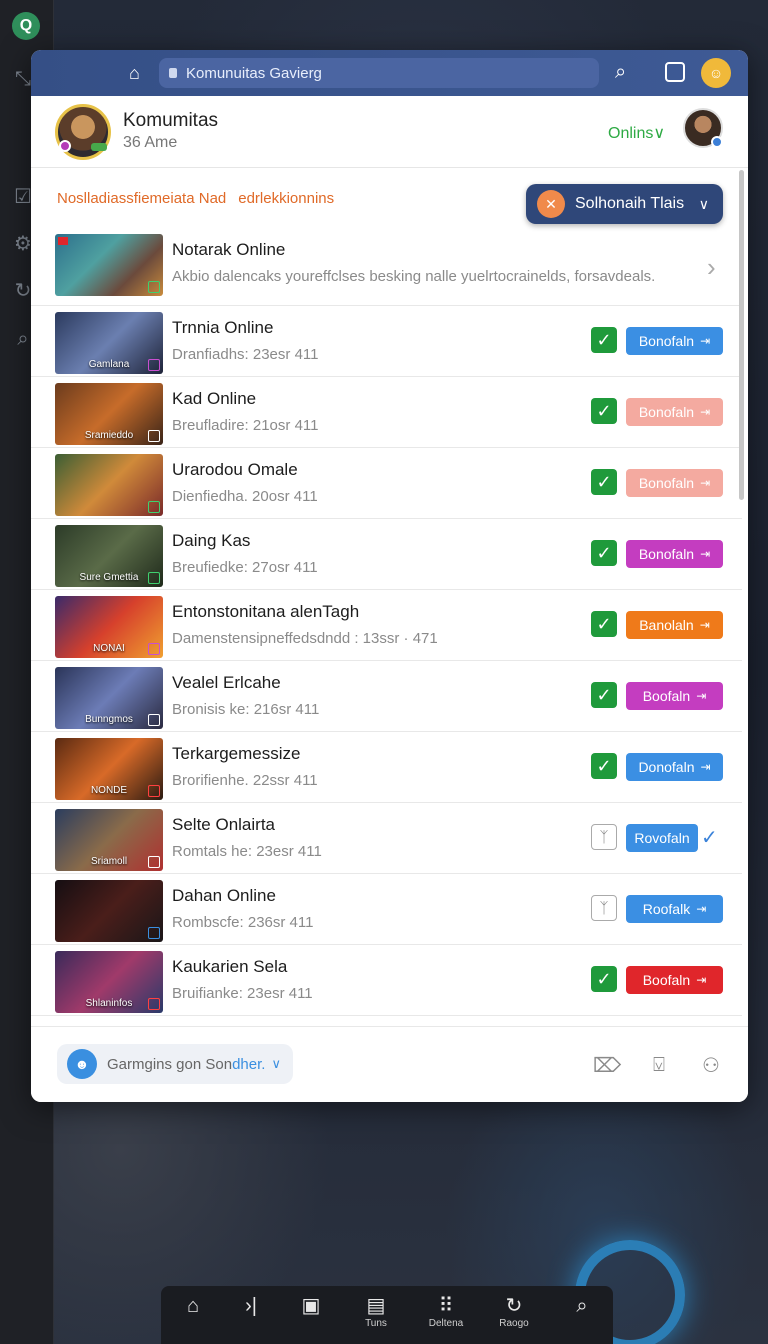 This screenshot has height=1344, width=768. What do you see at coordinates (109, 1003) in the screenshot?
I see `thumbnail-caption: Shlaninfos` at bounding box center [109, 1003].